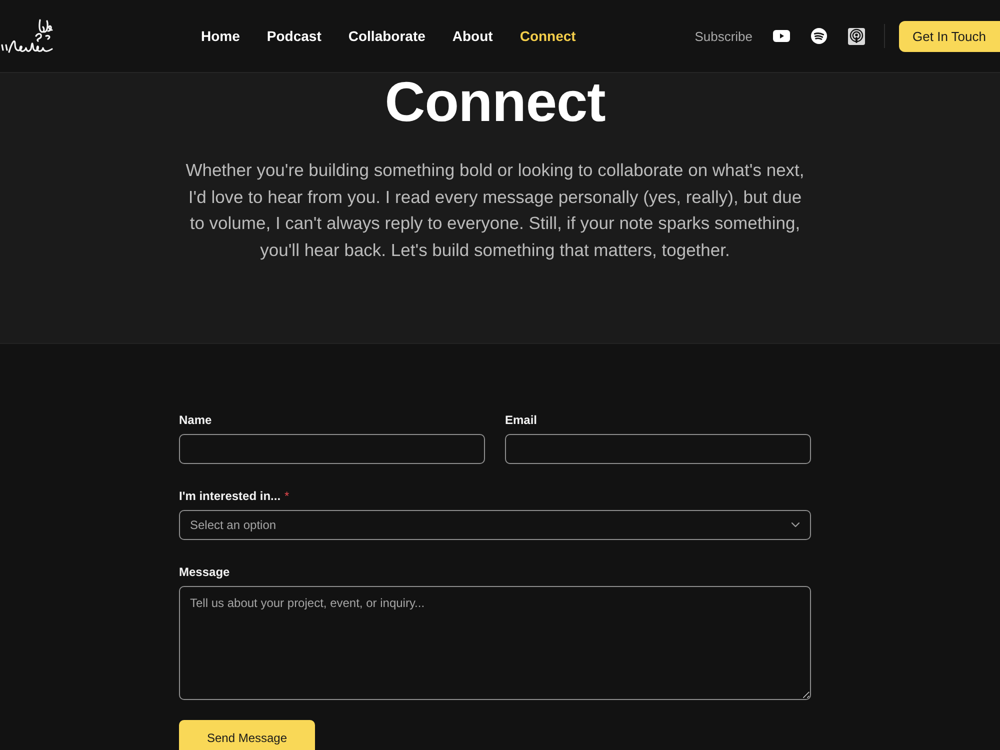  What do you see at coordinates (287, 496) in the screenshot?
I see `required-asterisk: *` at bounding box center [287, 496].